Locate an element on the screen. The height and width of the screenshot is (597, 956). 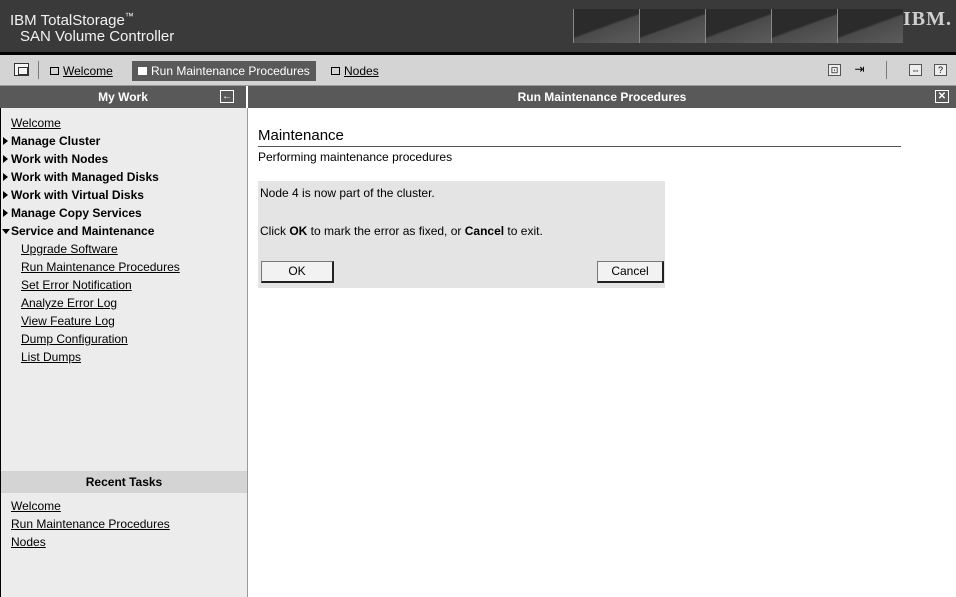
nav-dump-configuration: Dump Configuration is located at coordinates (131, 339).